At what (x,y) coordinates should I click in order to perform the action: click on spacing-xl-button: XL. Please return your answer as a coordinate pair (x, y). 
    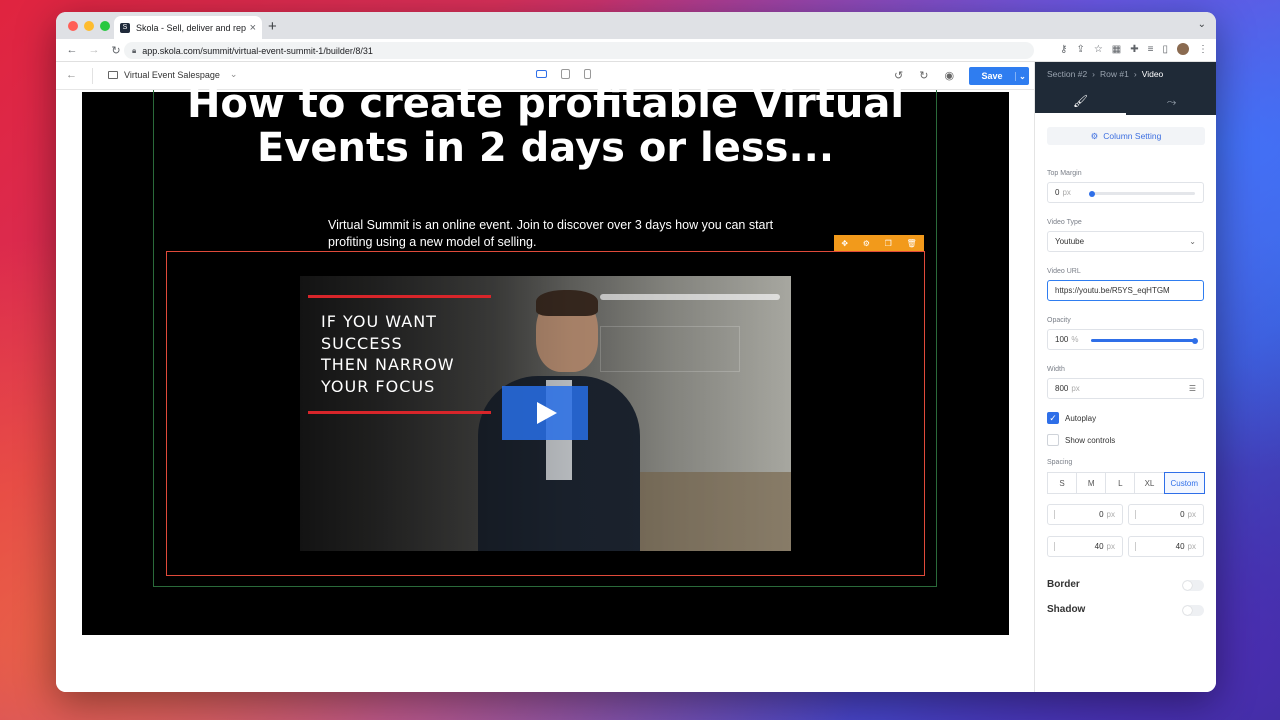
    Looking at the image, I should click on (1149, 483).